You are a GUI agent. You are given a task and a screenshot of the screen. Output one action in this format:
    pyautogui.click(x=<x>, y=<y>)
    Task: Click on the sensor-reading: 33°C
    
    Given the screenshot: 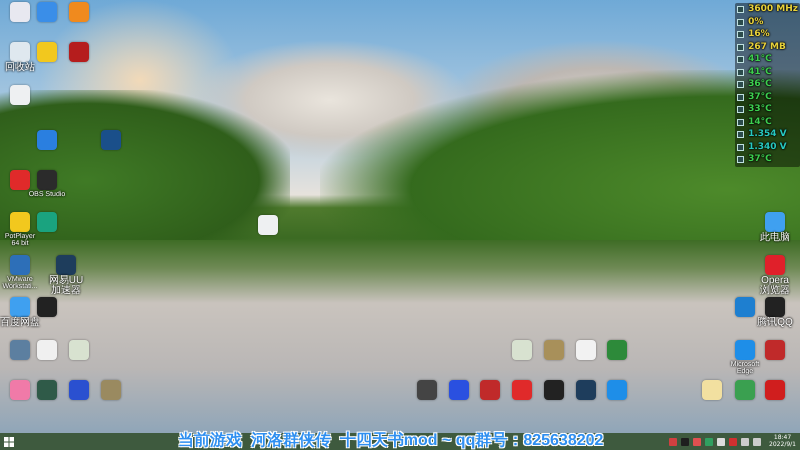 What is the action you would take?
    pyautogui.click(x=760, y=109)
    